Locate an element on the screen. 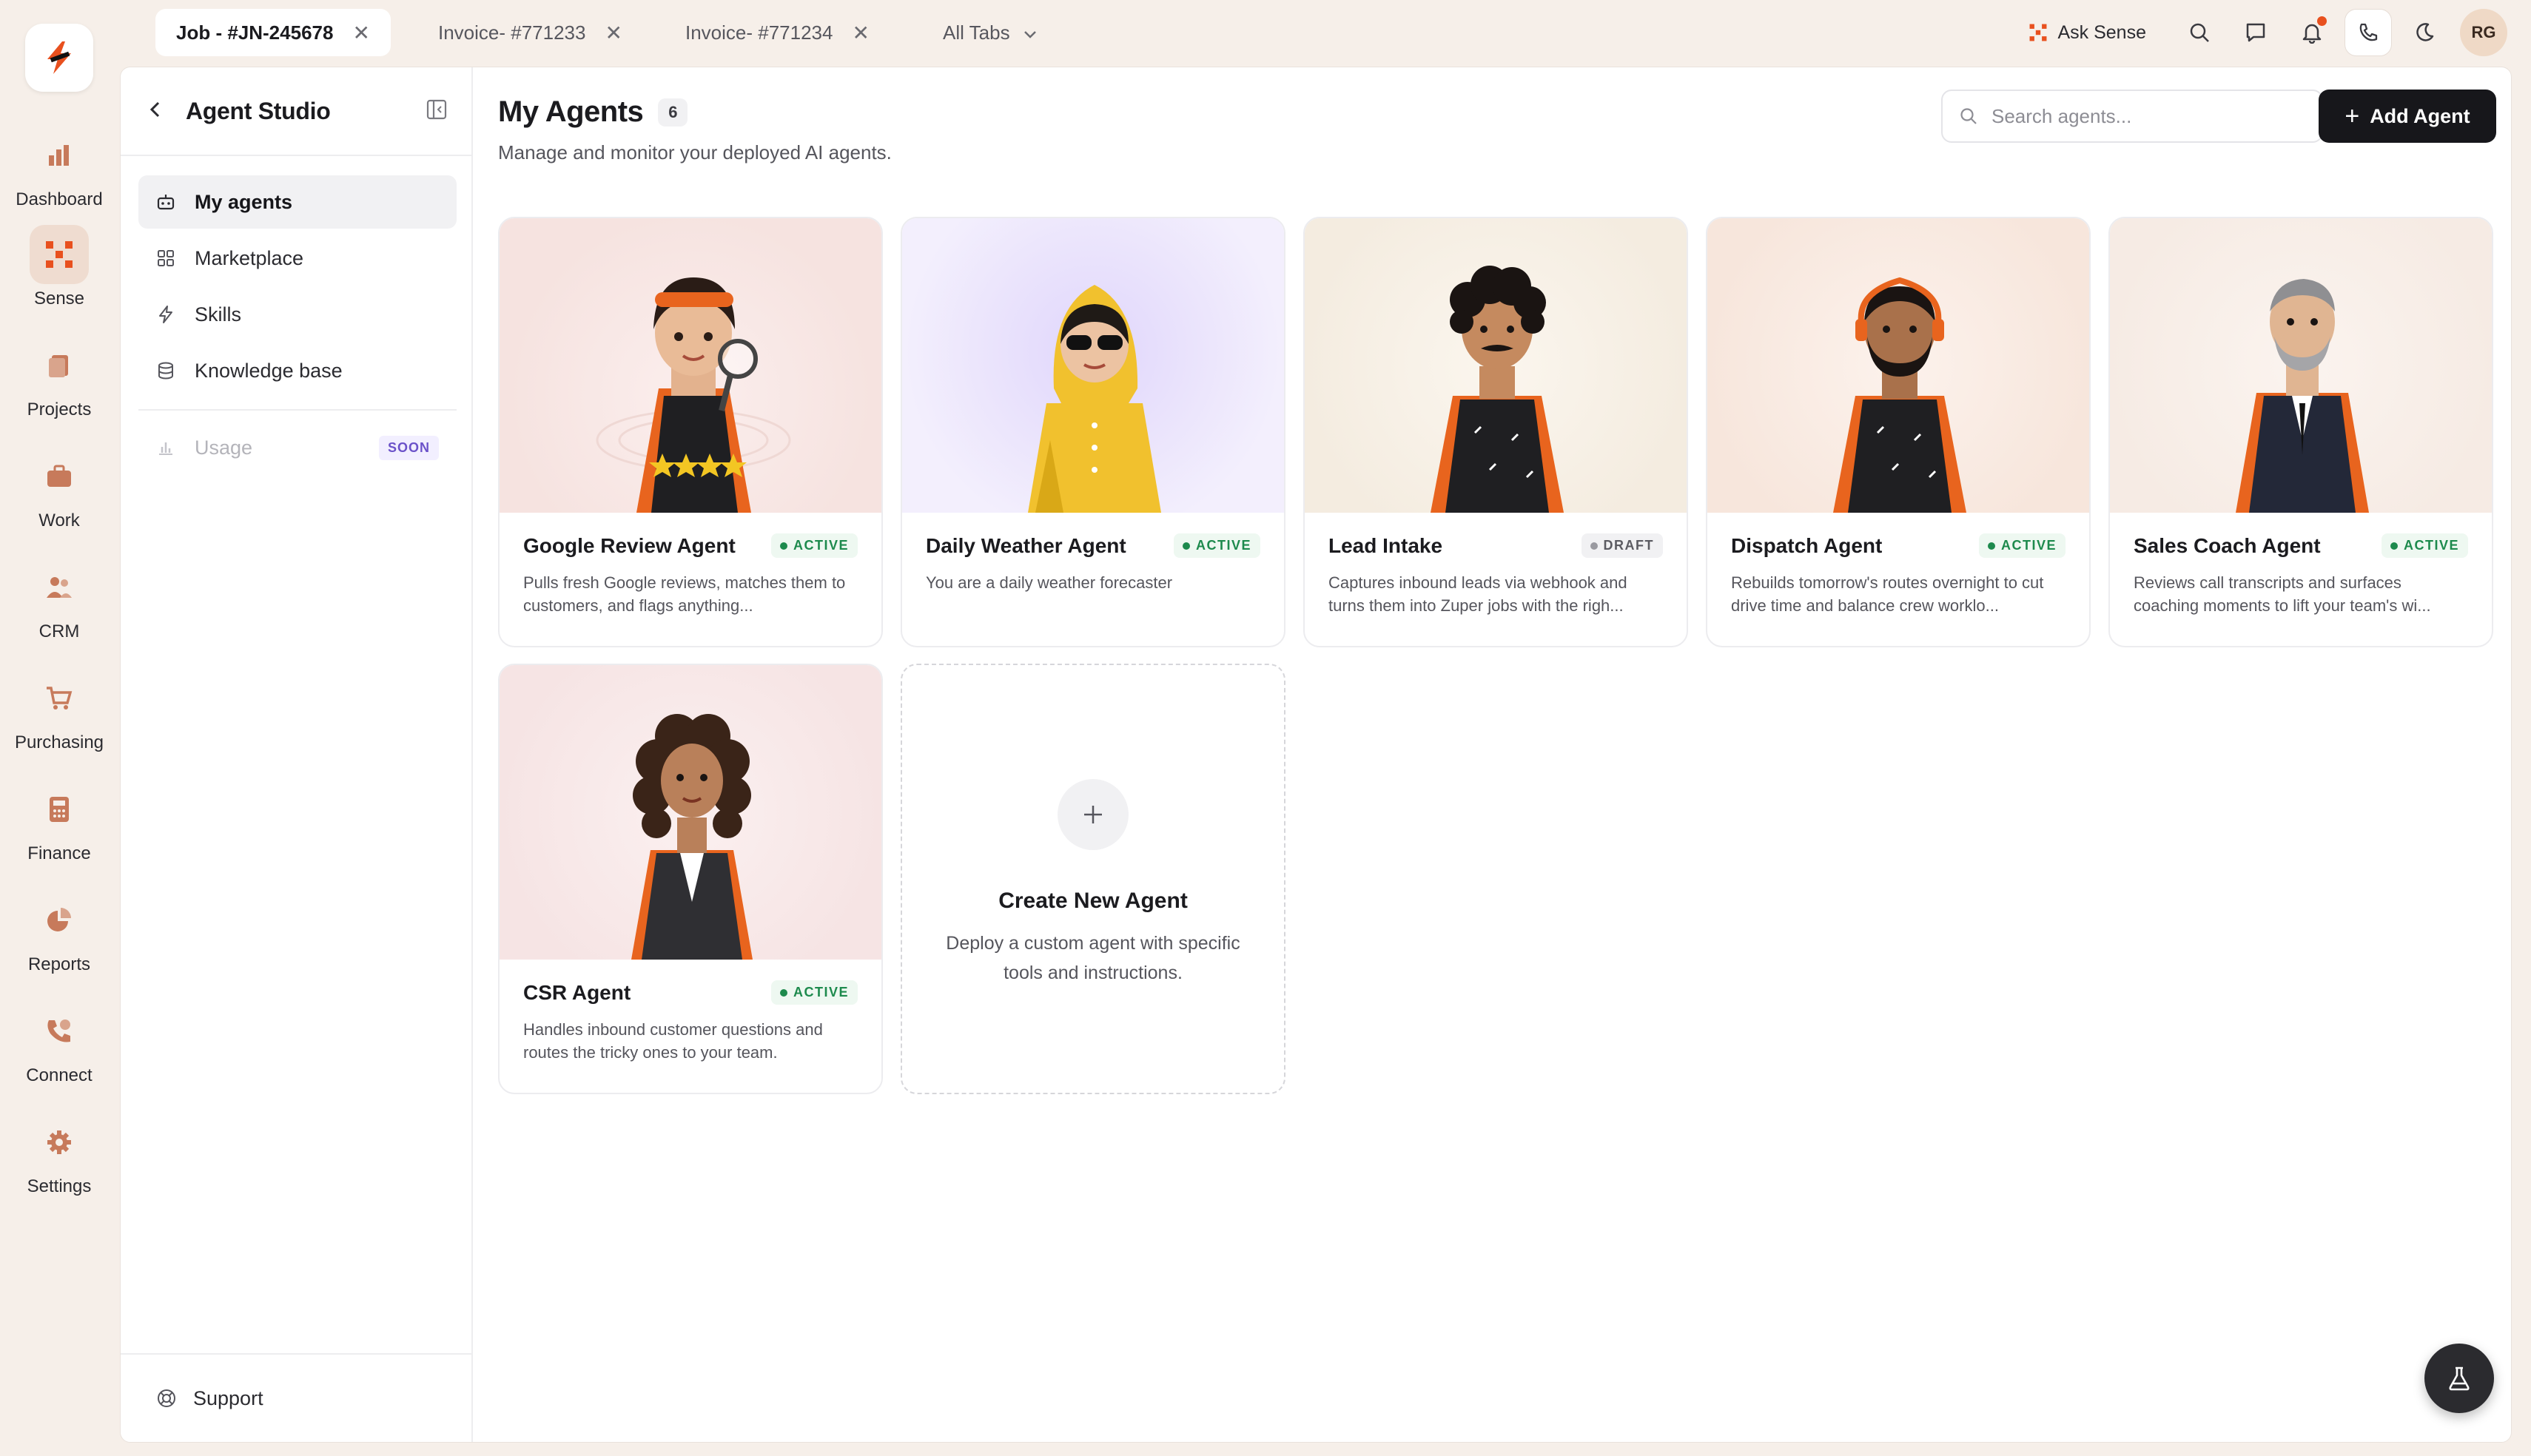 The image size is (2531, 1456). status-badge: DRAFT is located at coordinates (1622, 546).